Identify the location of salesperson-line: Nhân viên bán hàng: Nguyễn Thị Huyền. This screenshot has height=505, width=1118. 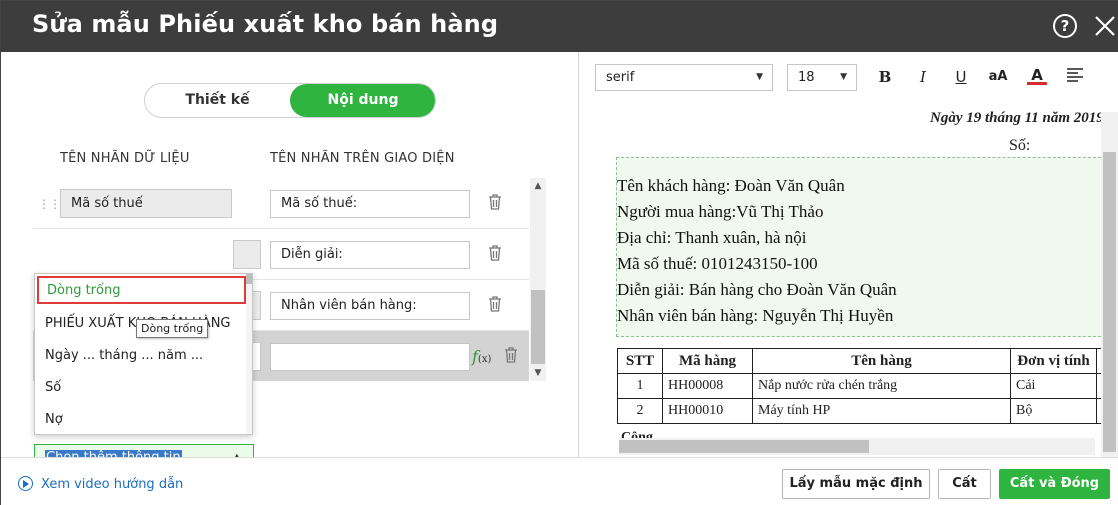
(755, 315).